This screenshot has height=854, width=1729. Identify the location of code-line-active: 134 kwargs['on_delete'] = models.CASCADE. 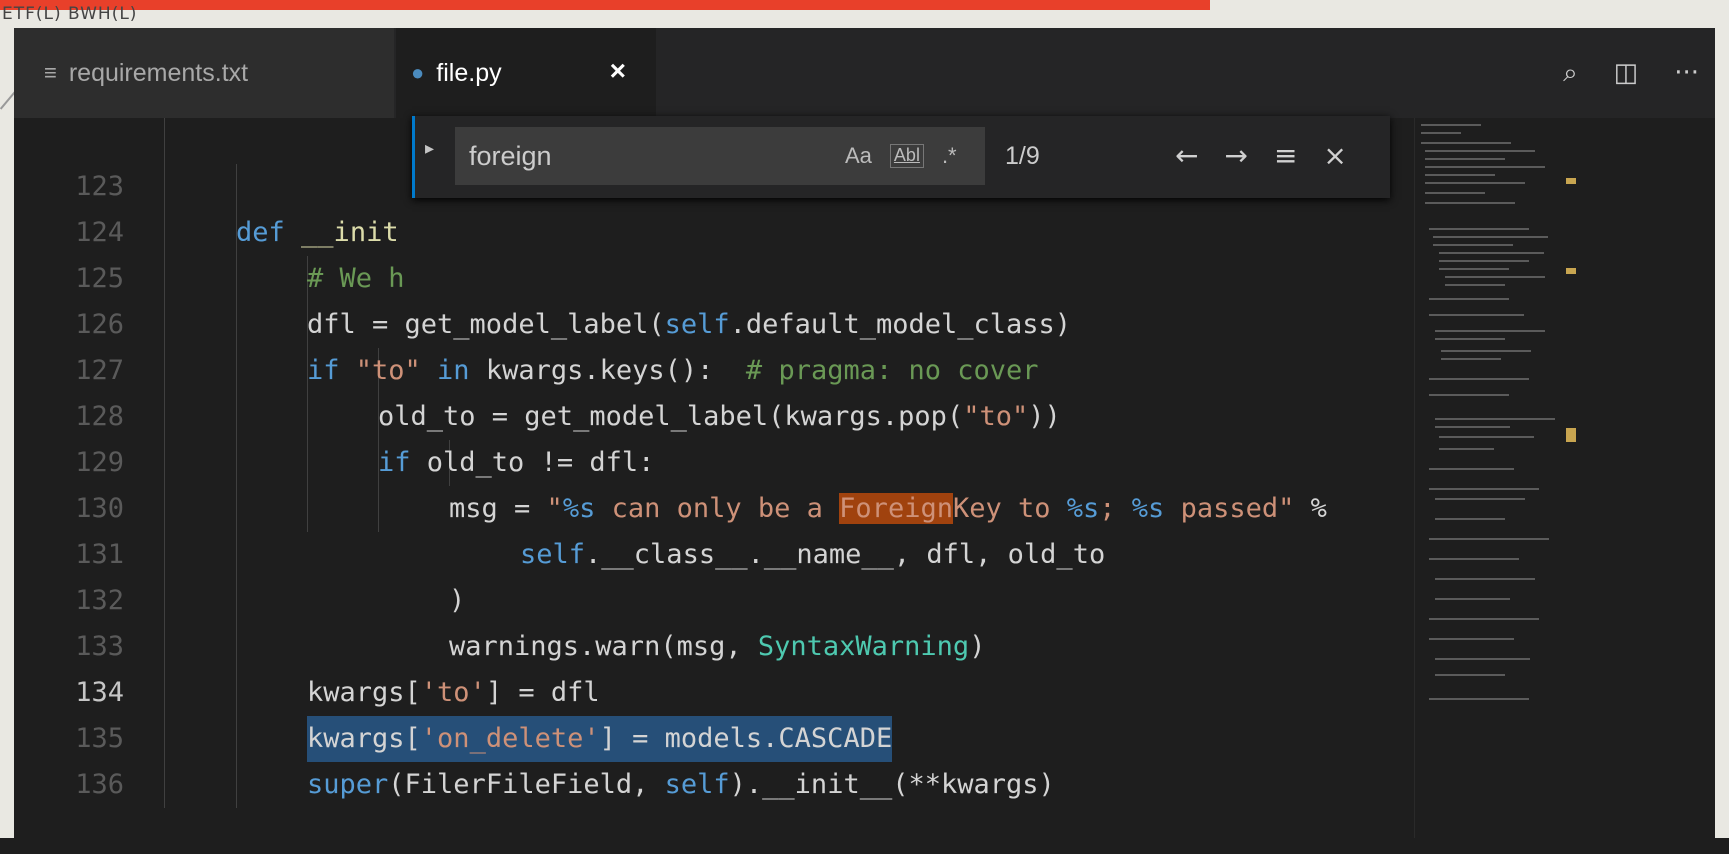
(714, 693).